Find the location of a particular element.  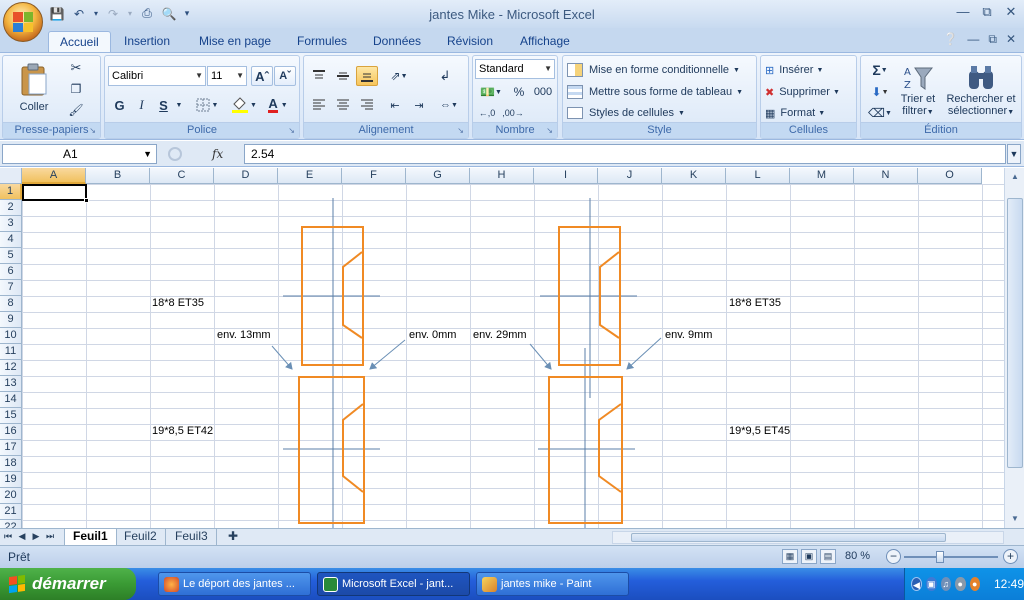

normal-view-icon: ▦ is located at coordinates (790, 556).